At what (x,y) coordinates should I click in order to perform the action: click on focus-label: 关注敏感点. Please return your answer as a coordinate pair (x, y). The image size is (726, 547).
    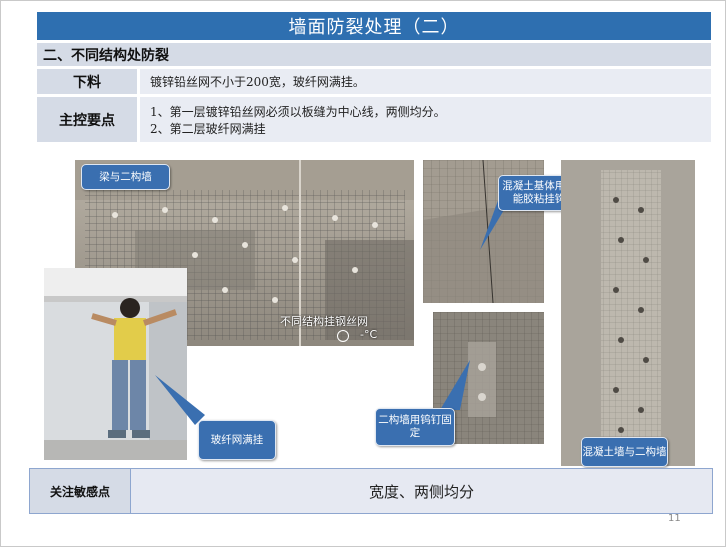
    Looking at the image, I should click on (80, 491).